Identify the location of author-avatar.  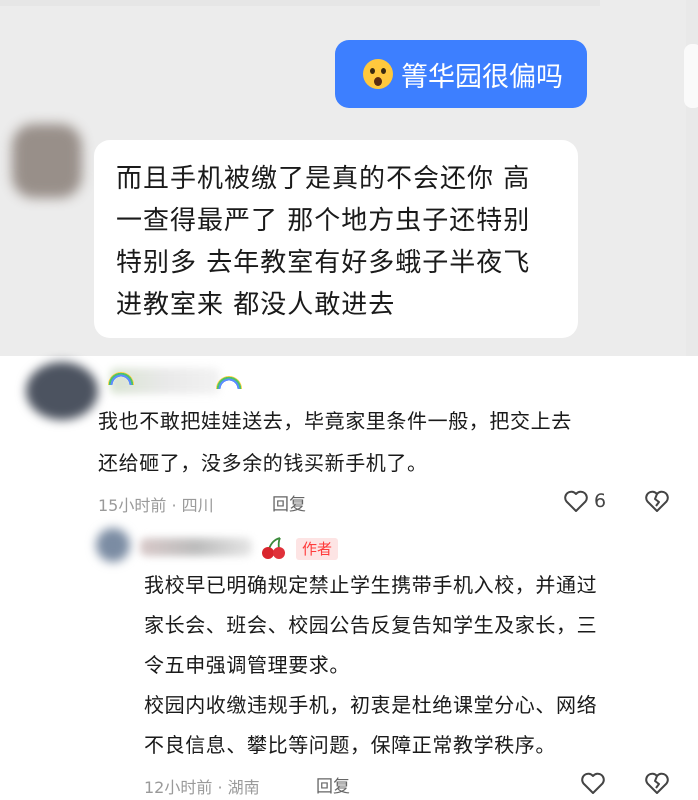
(113, 545).